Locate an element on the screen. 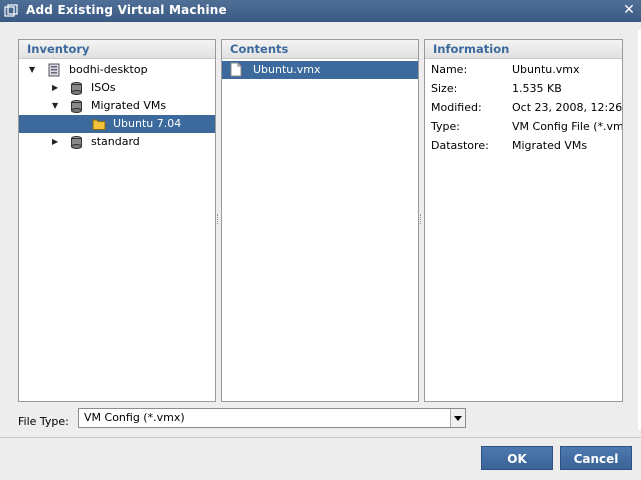  tree-item-isos: ▶ ISOs is located at coordinates (117, 88).